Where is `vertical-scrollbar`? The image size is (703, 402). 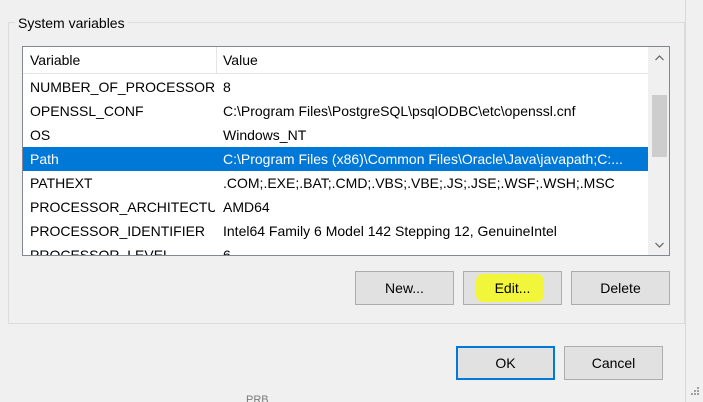
vertical-scrollbar is located at coordinates (658, 151).